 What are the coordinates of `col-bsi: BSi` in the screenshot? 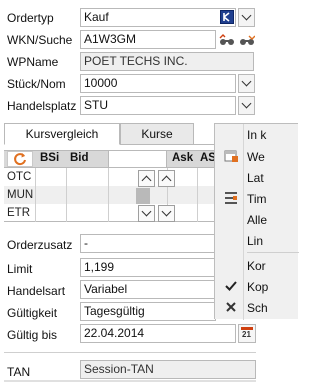 It's located at (50, 158).